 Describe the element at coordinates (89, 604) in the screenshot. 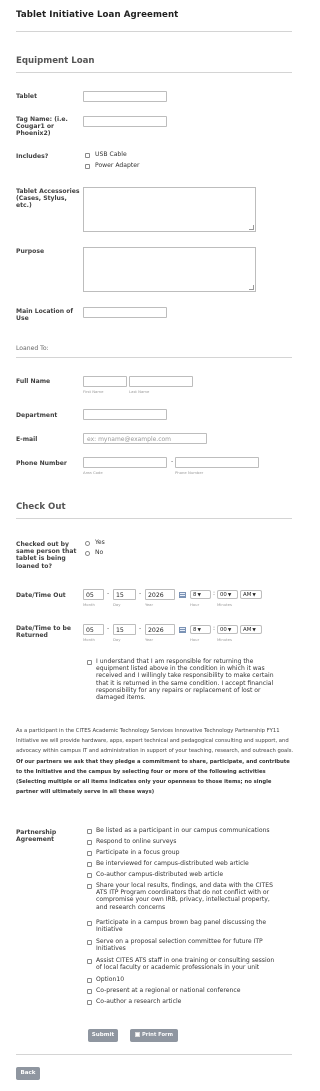

I see `out-month-sublabel: Month` at that location.